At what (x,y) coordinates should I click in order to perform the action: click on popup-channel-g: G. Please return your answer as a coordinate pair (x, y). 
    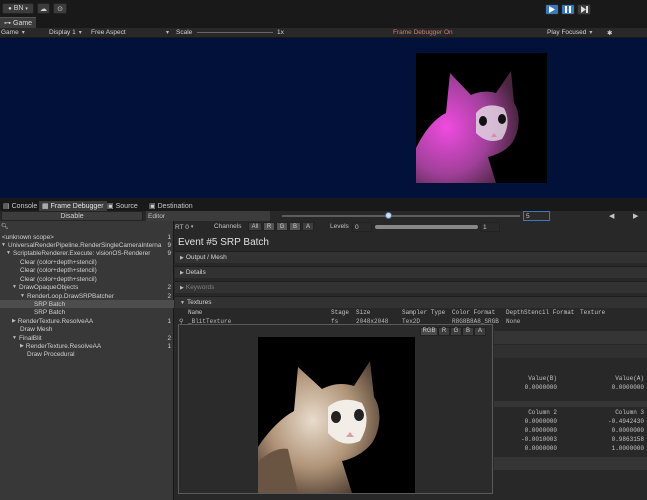
    Looking at the image, I should click on (456, 331).